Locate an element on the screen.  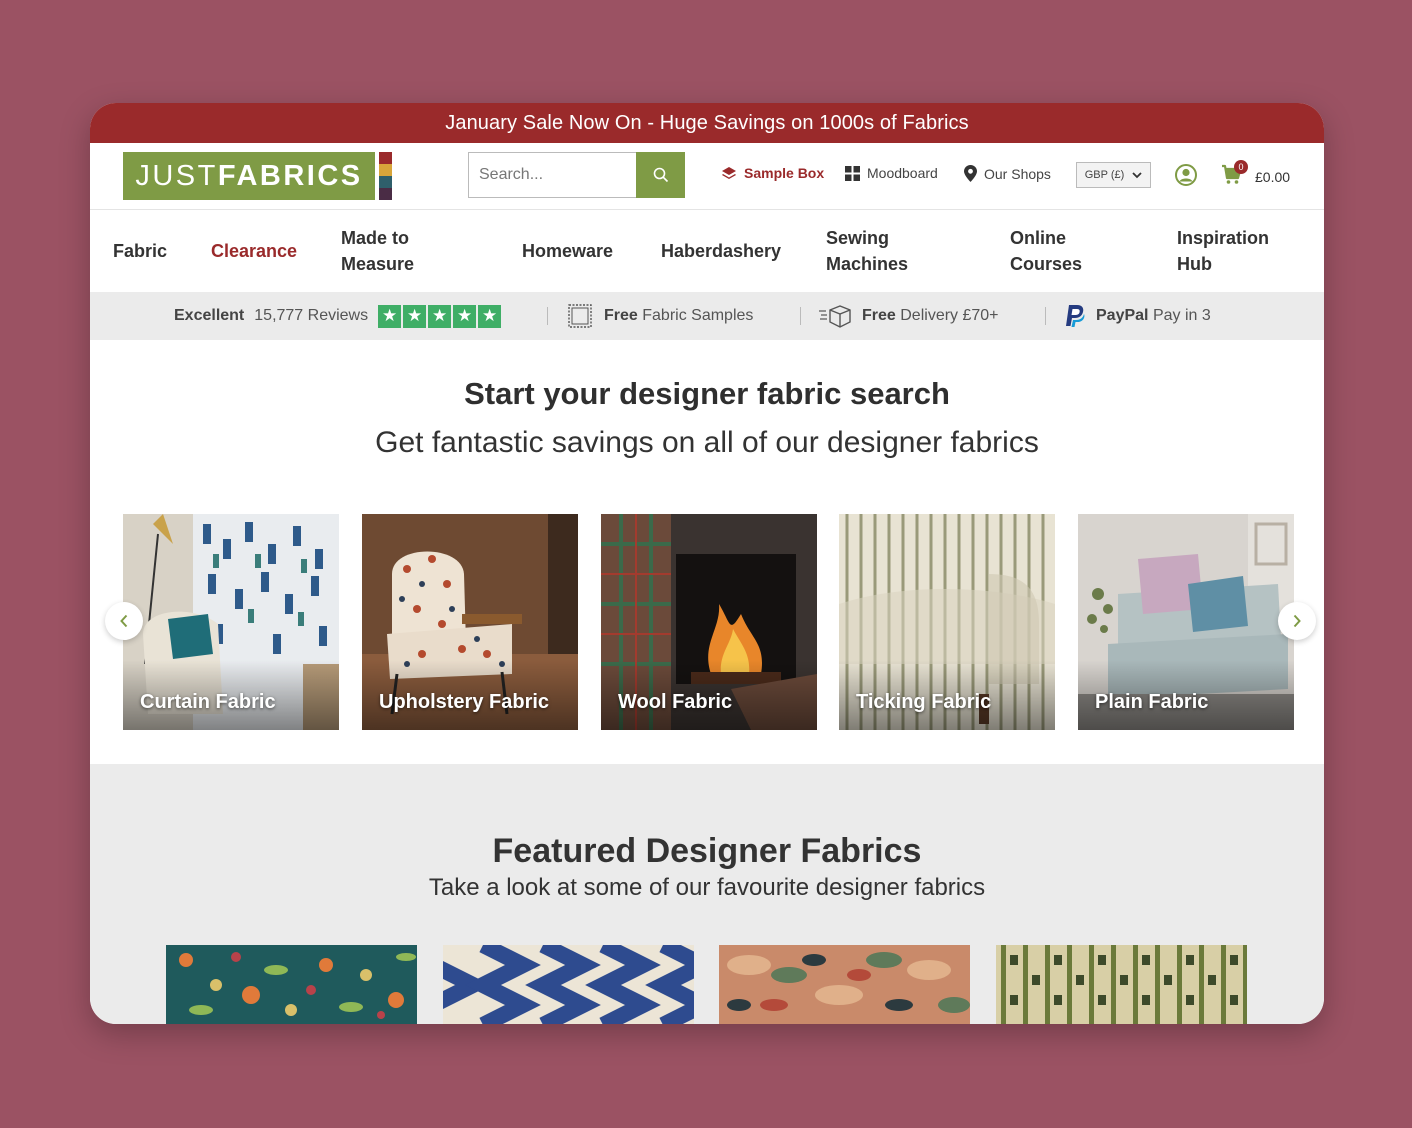
nav-label: Homeware is located at coordinates (568, 251).